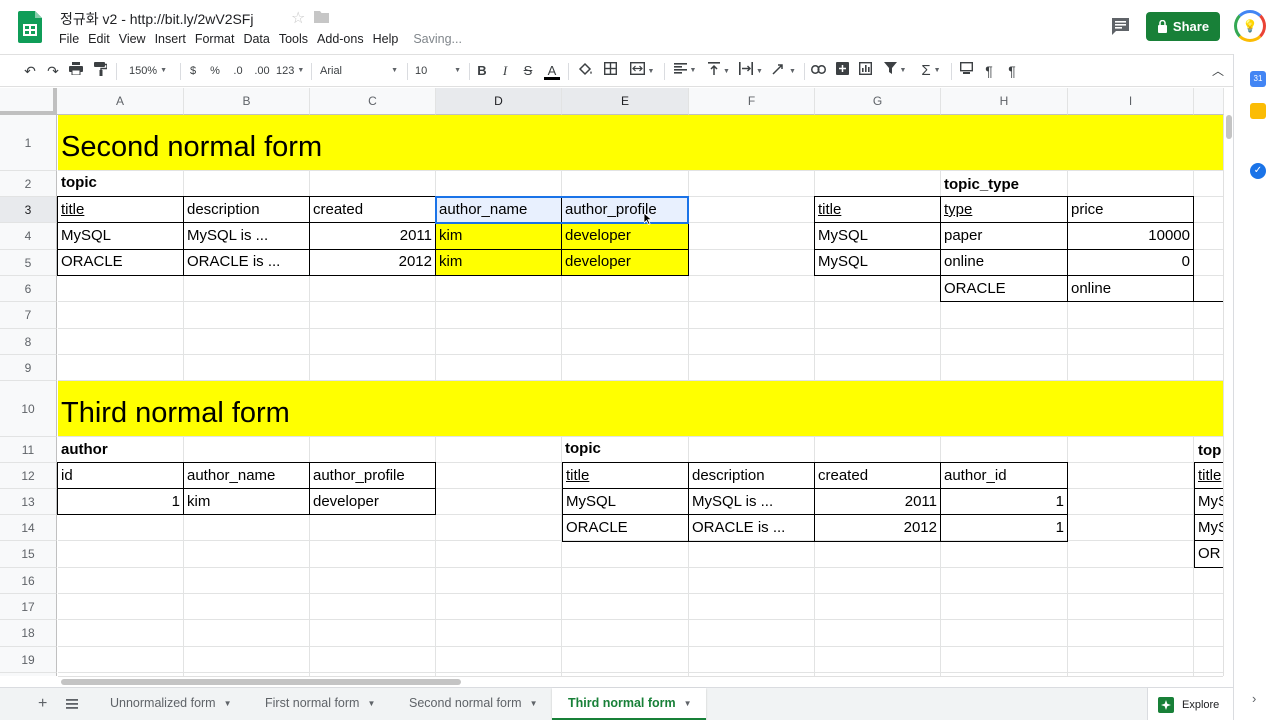  What do you see at coordinates (372, 262) in the screenshot?
I see `cell-C5: 2012` at bounding box center [372, 262].